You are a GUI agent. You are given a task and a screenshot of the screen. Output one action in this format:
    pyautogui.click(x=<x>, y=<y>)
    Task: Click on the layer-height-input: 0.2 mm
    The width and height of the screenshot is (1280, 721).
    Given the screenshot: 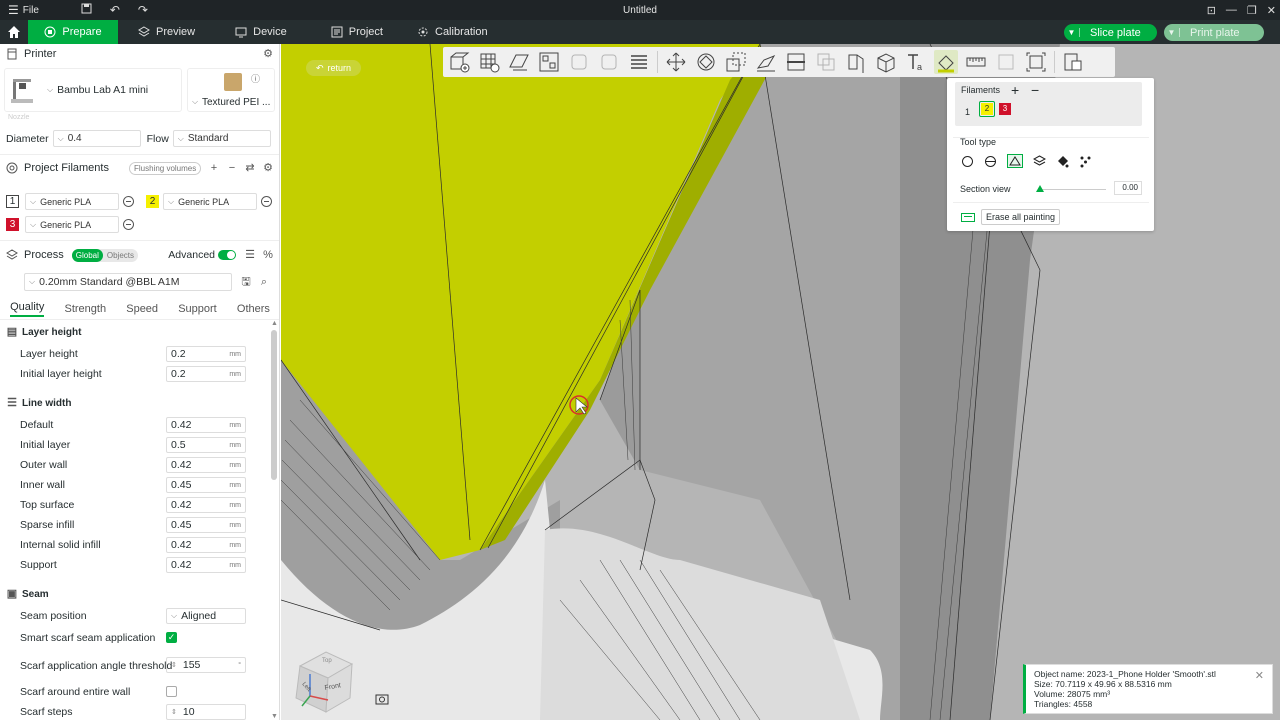 What is the action you would take?
    pyautogui.click(x=206, y=354)
    